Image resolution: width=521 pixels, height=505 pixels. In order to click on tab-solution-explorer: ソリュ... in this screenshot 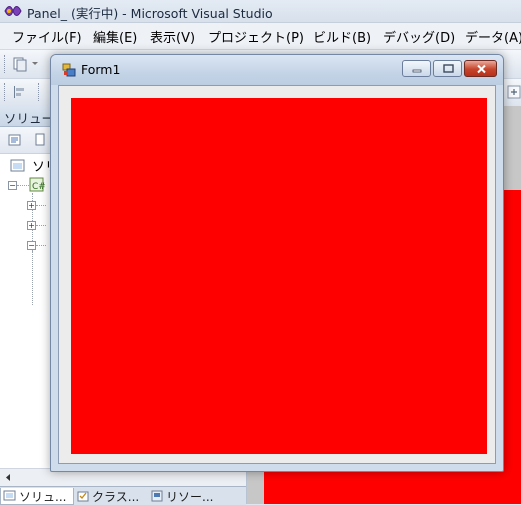, I will do `click(37, 496)`.